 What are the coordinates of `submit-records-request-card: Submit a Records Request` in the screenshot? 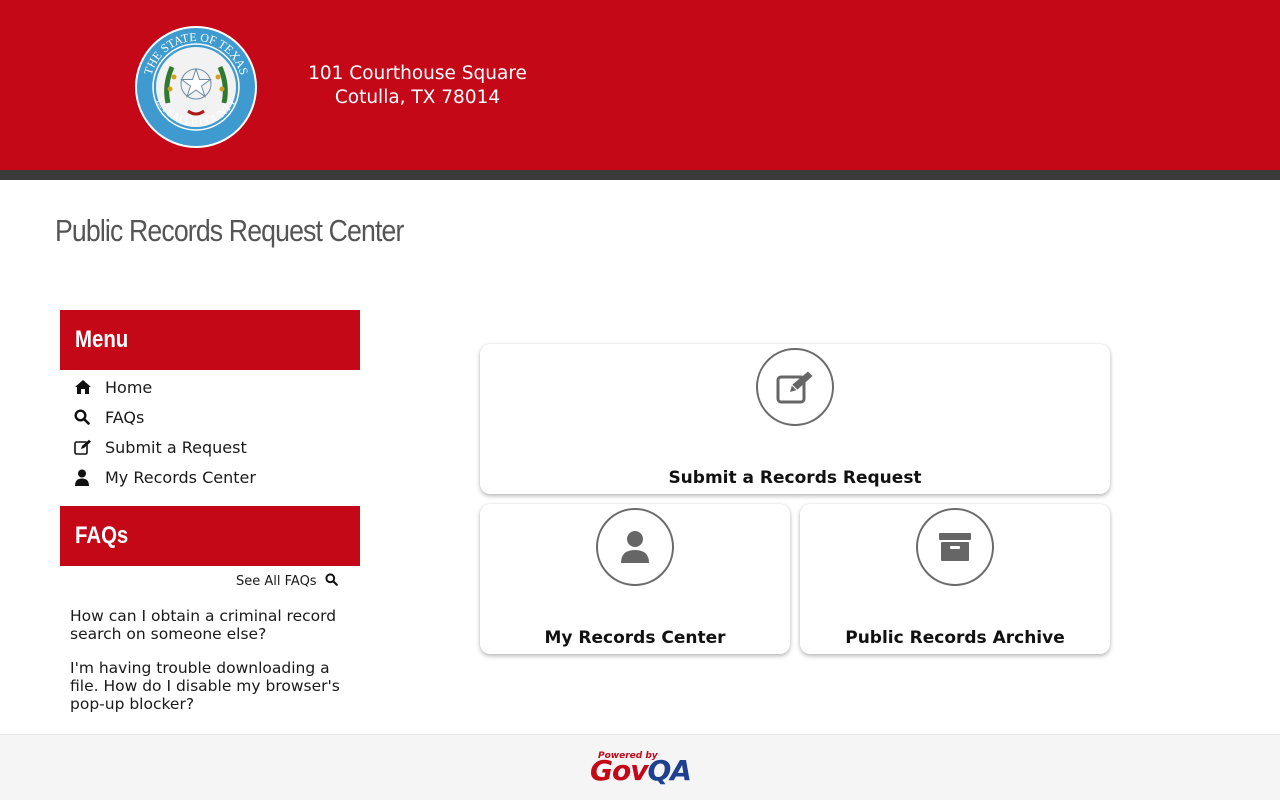 It's located at (795, 419).